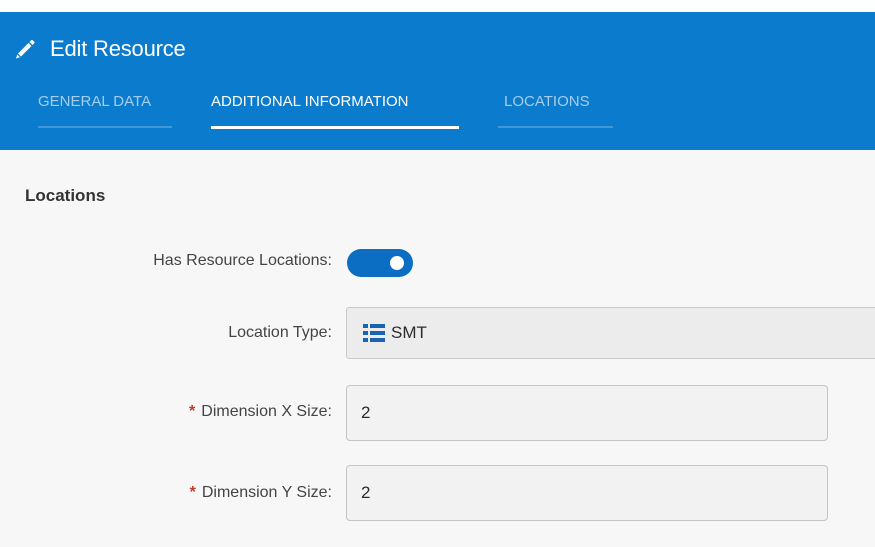 This screenshot has height=547, width=875. Describe the element at coordinates (409, 332) in the screenshot. I see `location-type-value: SMT` at that location.